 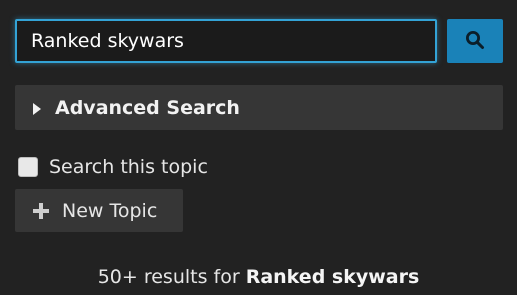 What do you see at coordinates (226, 41) in the screenshot?
I see `search-input` at bounding box center [226, 41].